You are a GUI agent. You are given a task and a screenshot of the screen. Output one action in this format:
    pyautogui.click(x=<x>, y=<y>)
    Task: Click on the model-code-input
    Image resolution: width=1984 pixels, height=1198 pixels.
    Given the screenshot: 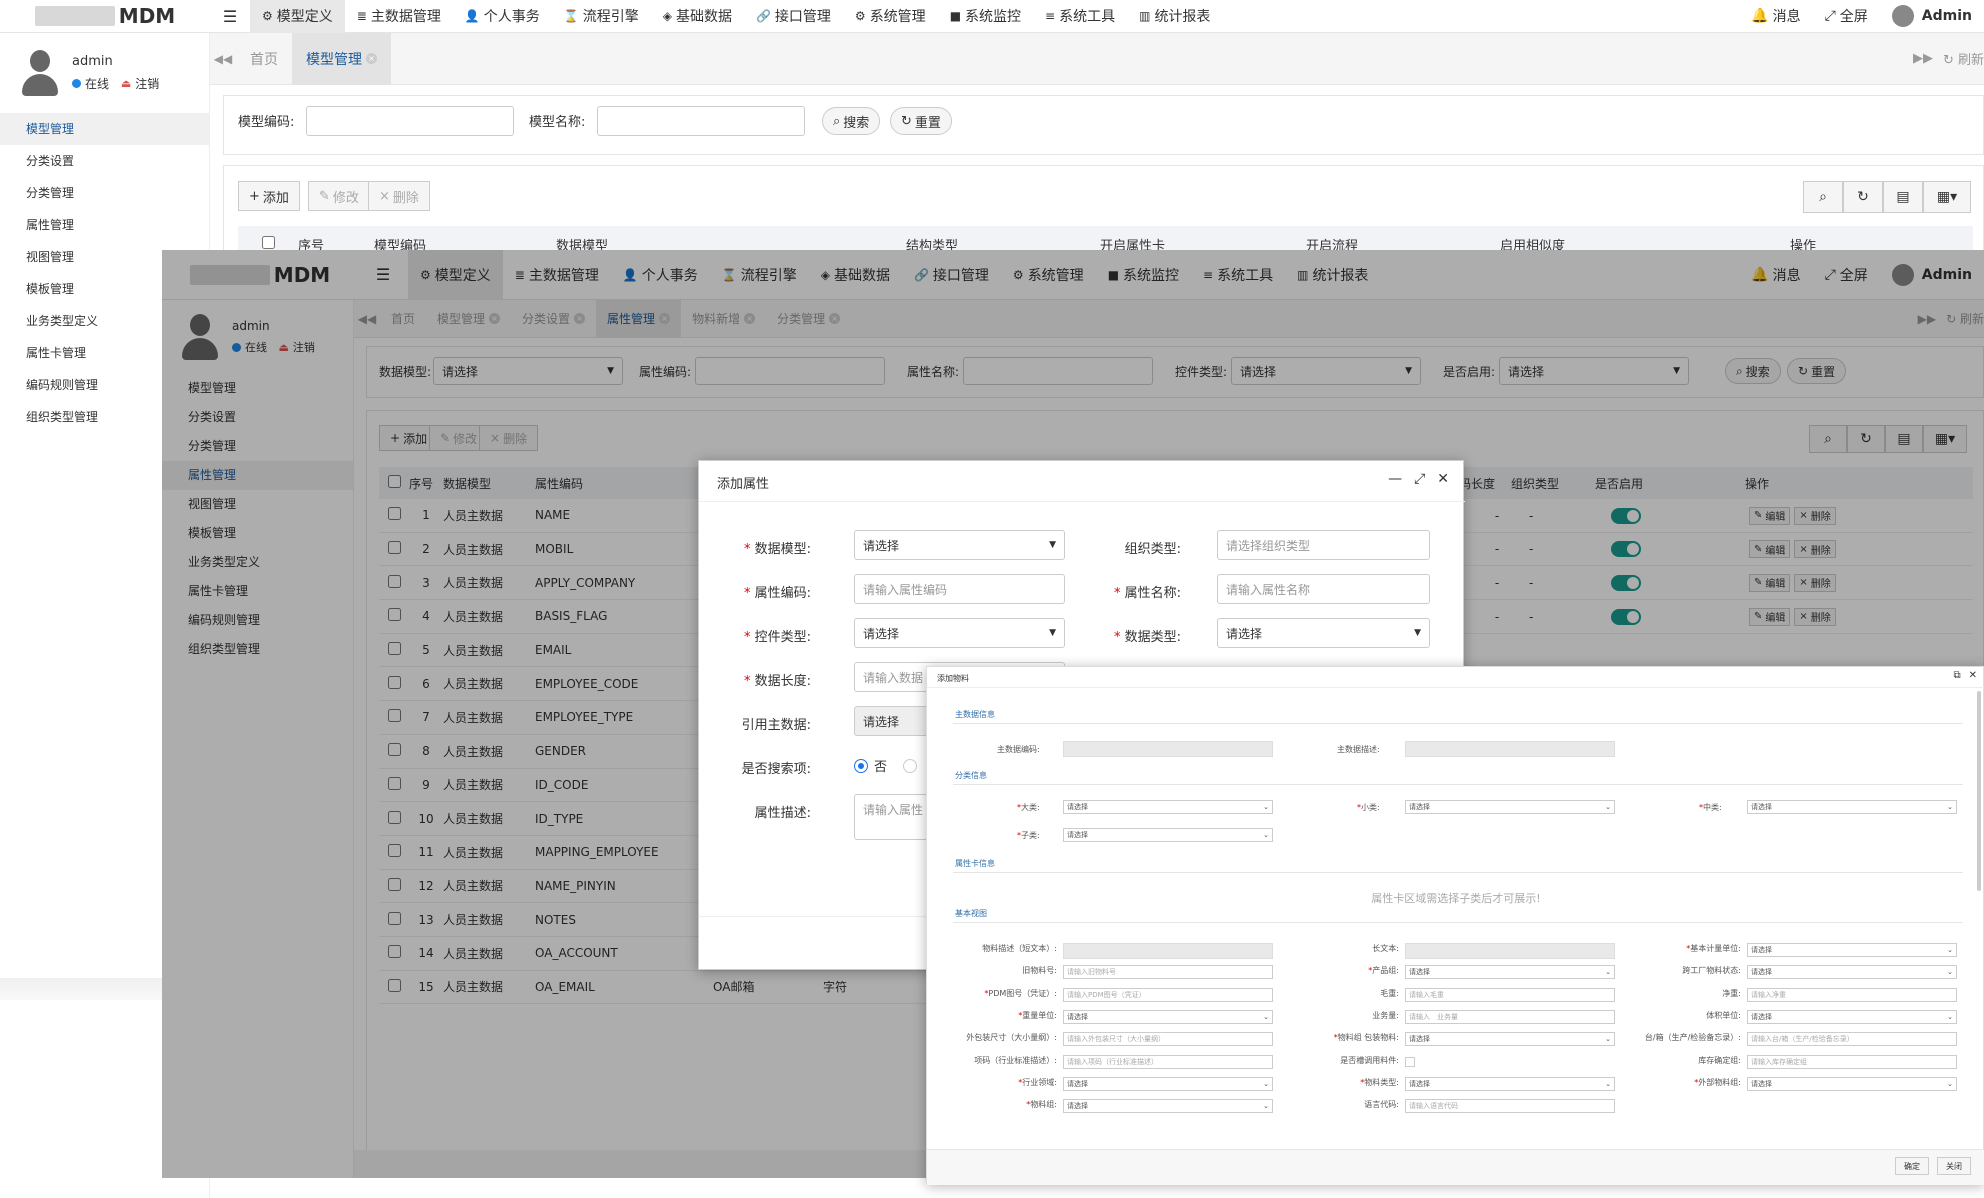 What is the action you would take?
    pyautogui.click(x=410, y=121)
    